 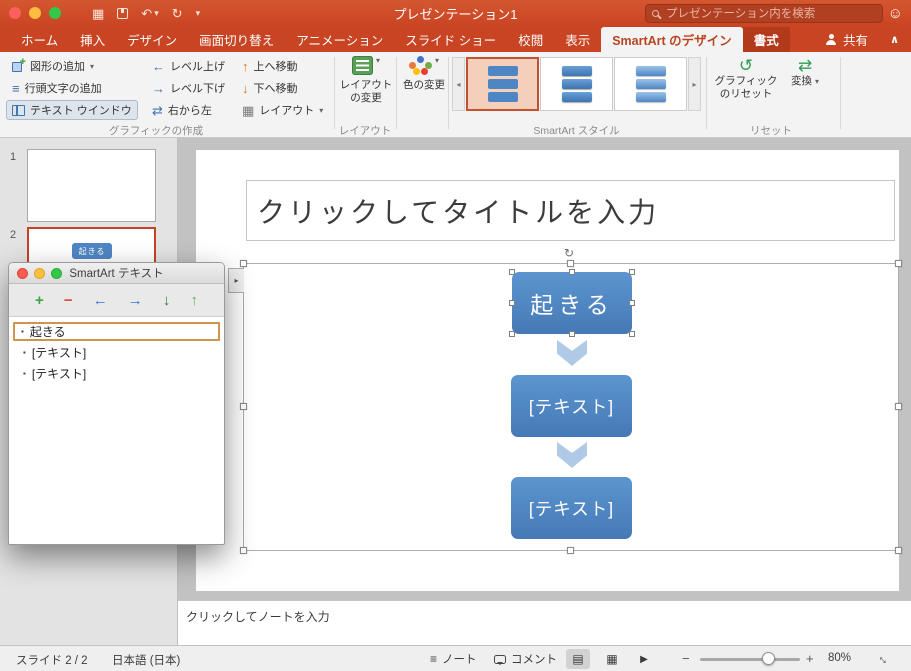 What do you see at coordinates (424, 74) in the screenshot?
I see `change-colors-button: ▾ 色の変更` at bounding box center [424, 74].